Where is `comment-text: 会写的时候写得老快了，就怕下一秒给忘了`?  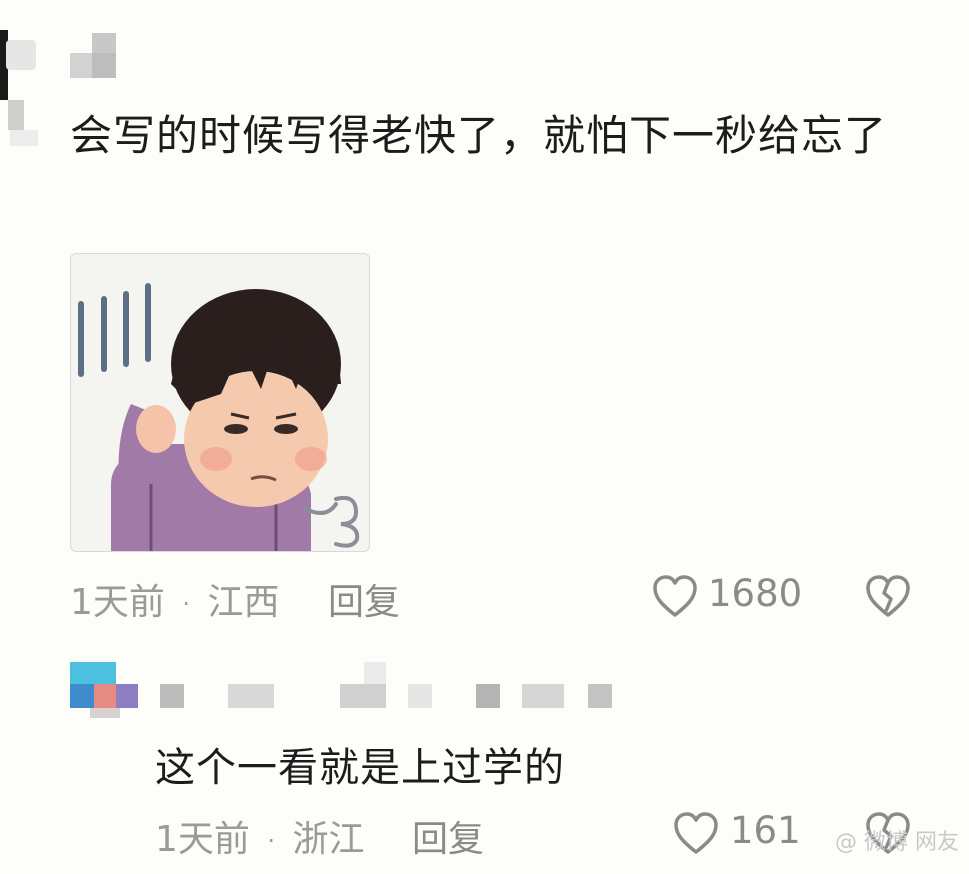
comment-text: 会写的时候写得老快了，就怕下一秒给忘了 is located at coordinates (479, 135).